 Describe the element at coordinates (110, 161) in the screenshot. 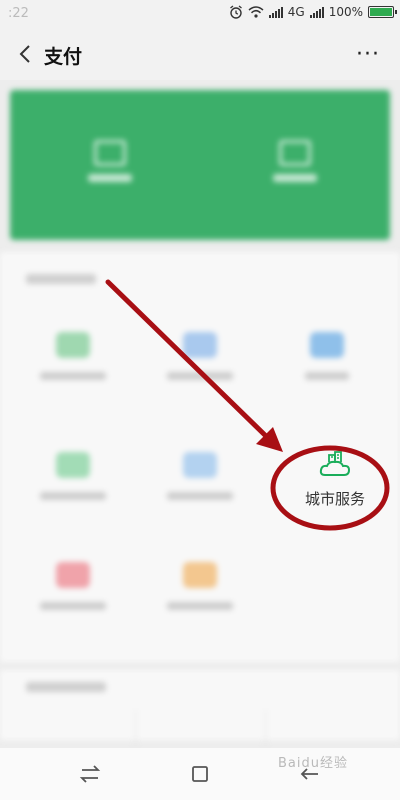

I see `card-item-left` at that location.